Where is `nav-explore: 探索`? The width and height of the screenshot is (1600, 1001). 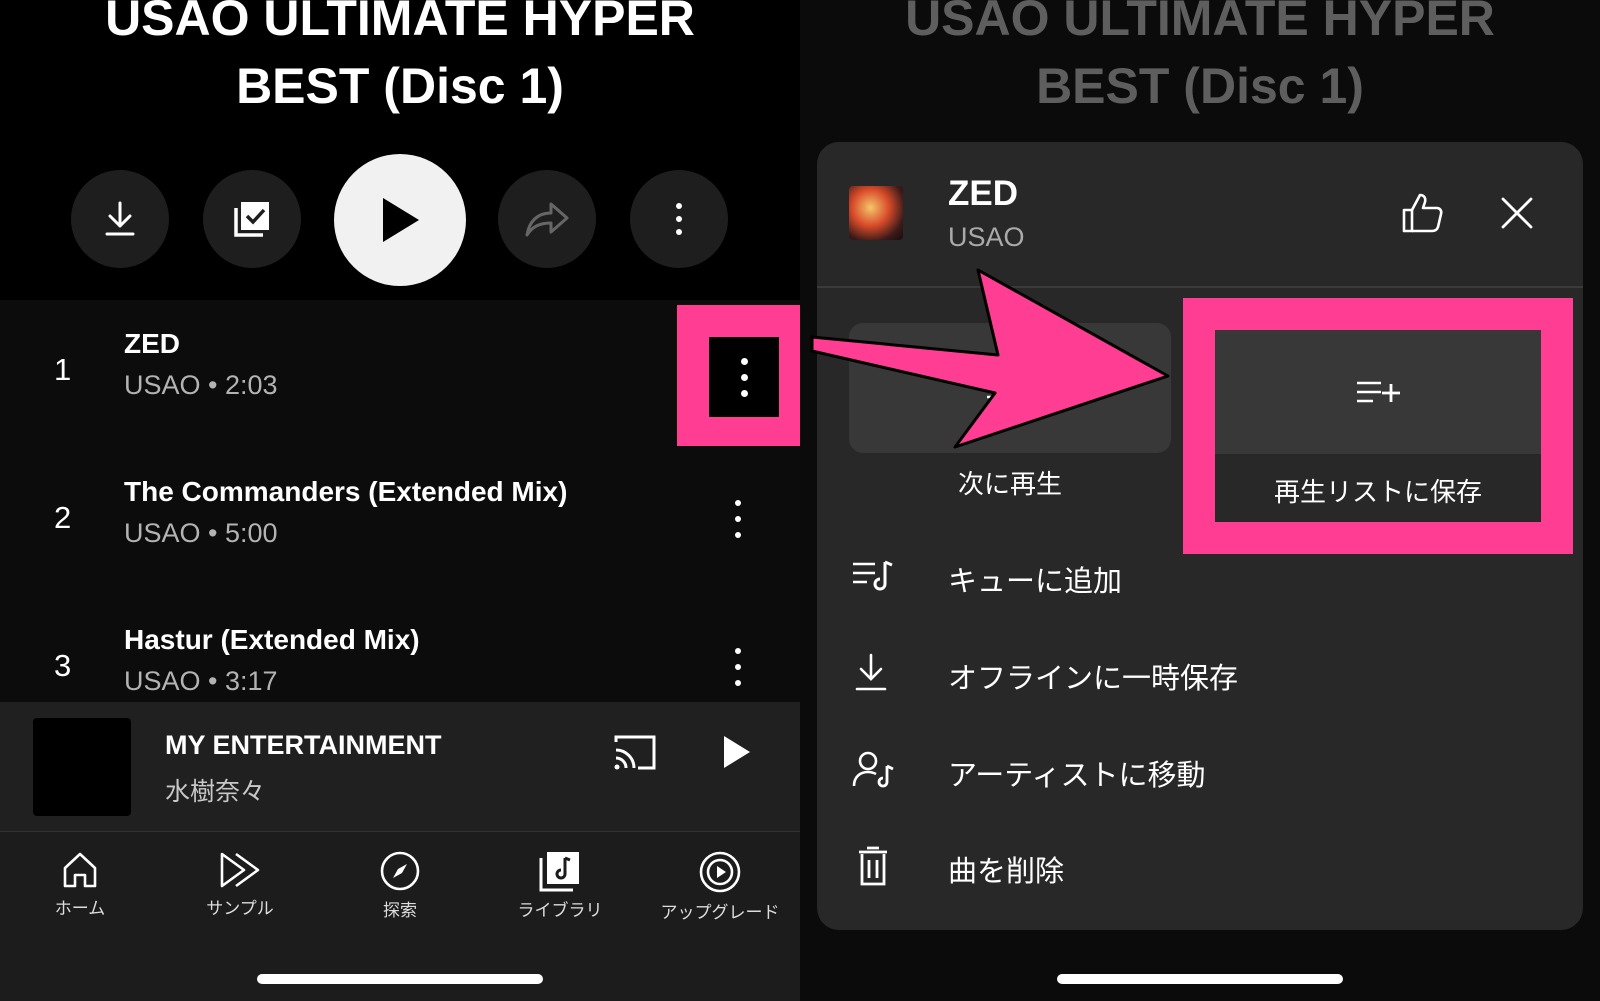 nav-explore: 探索 is located at coordinates (400, 885).